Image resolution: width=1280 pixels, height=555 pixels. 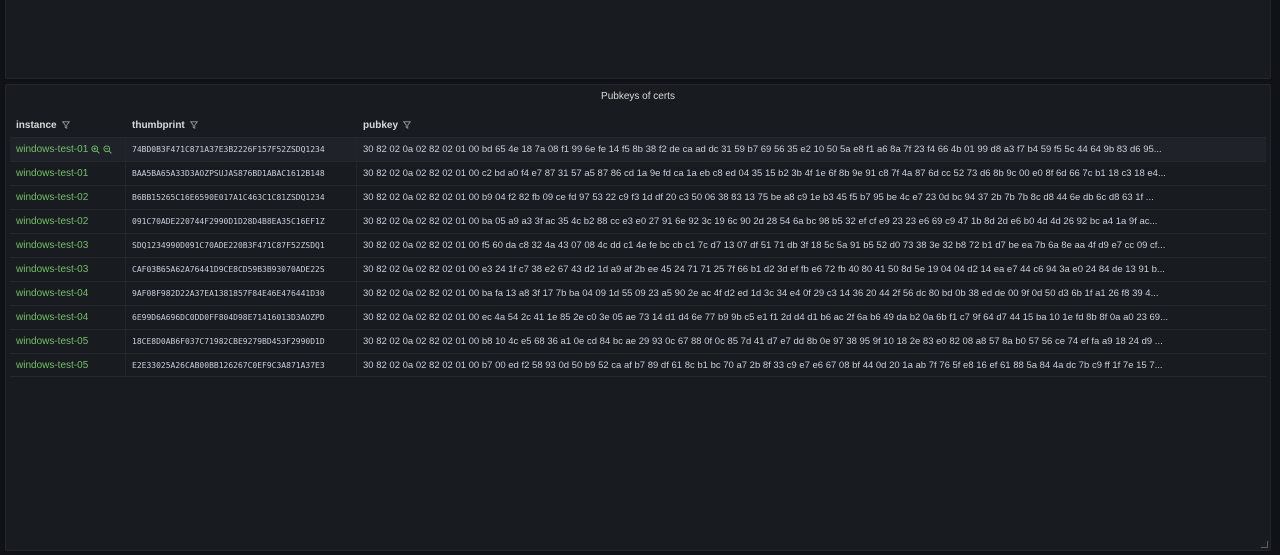 I want to click on top-panel, so click(x=638, y=39).